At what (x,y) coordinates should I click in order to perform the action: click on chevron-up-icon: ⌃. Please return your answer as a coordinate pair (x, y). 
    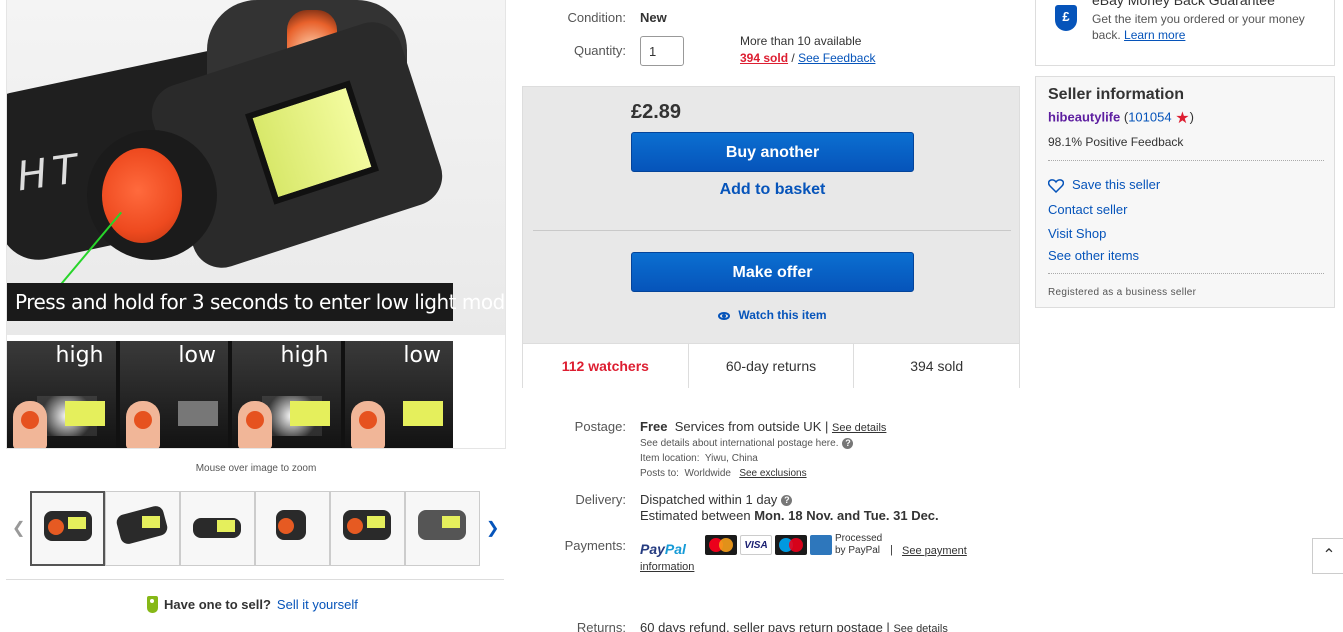
    Looking at the image, I should click on (1329, 555).